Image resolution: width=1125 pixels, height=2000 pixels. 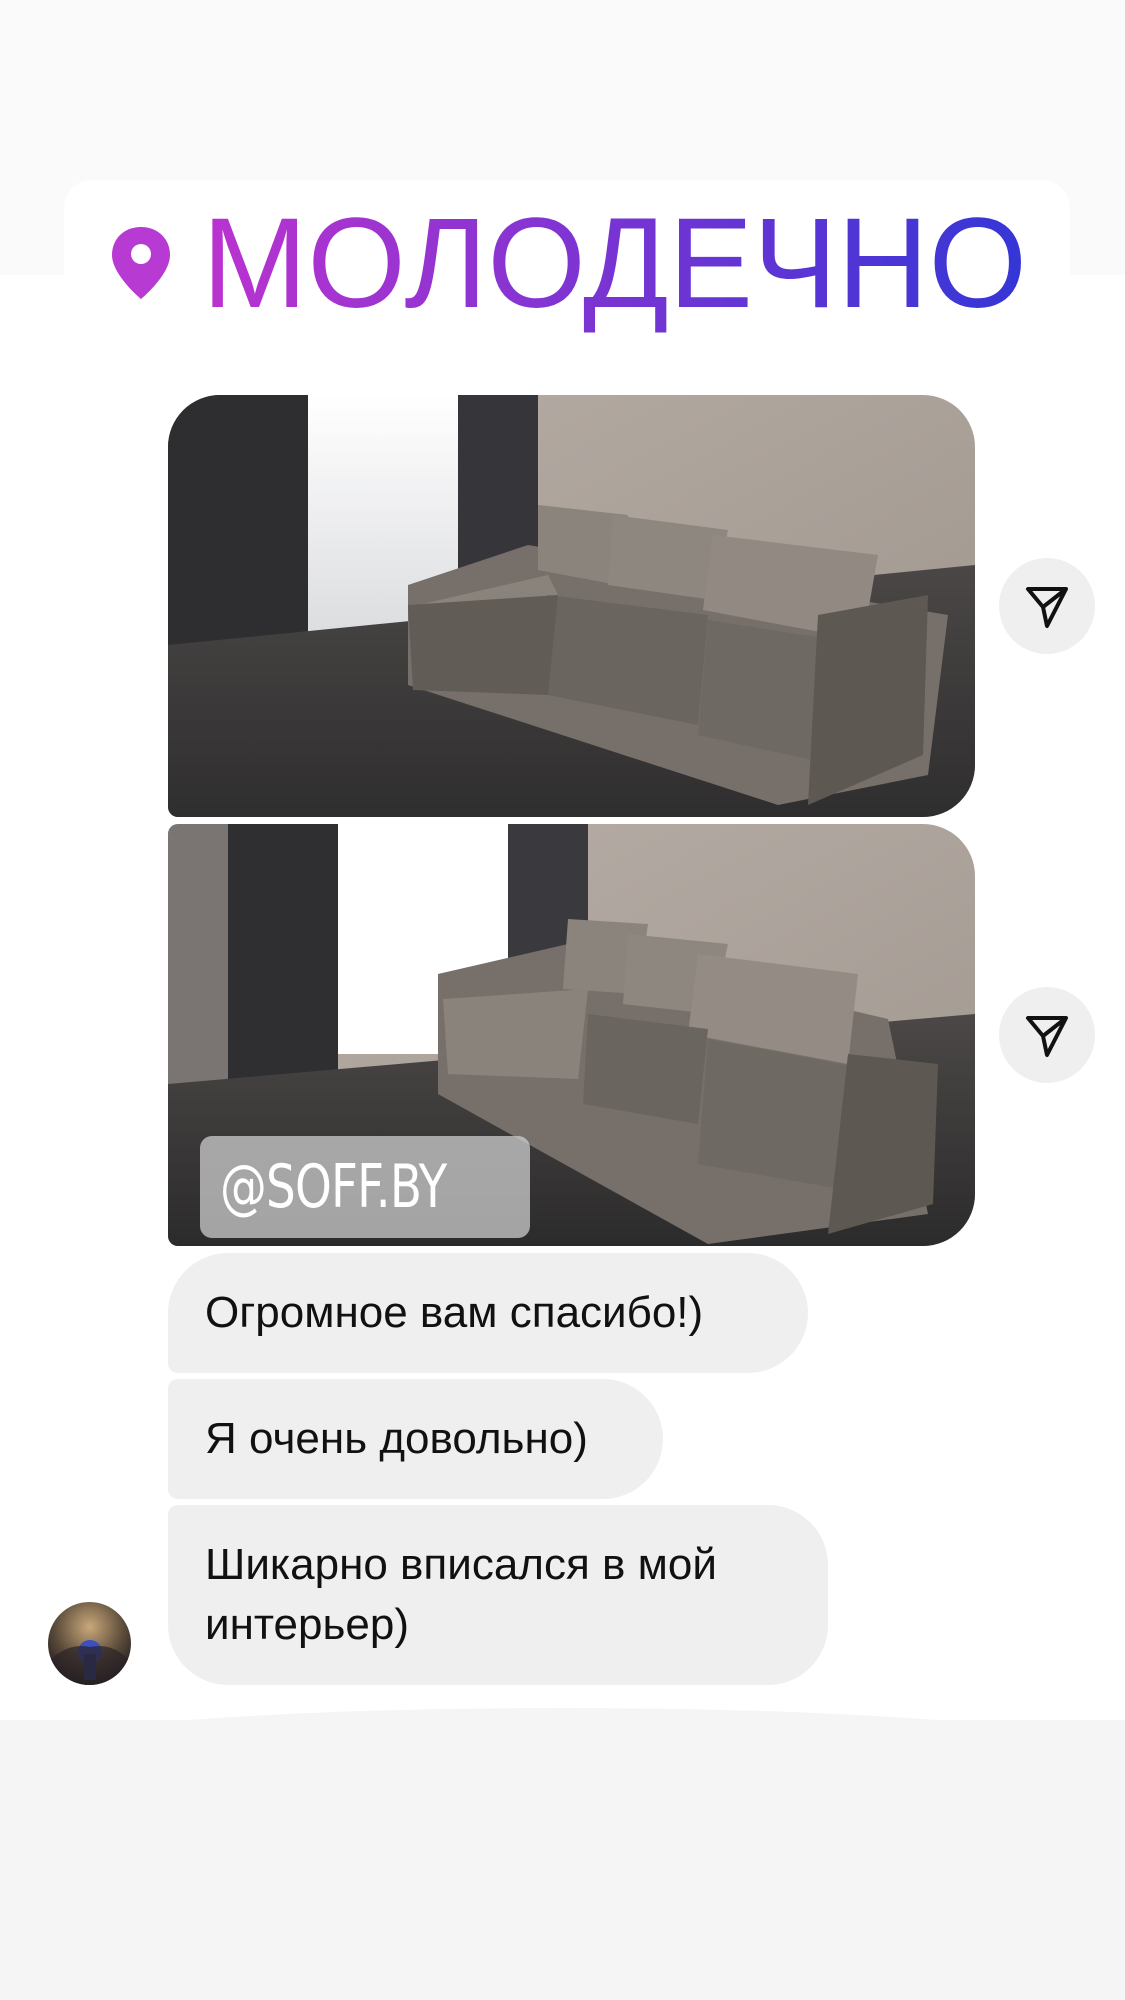 I want to click on user-avatar, so click(x=89, y=1643).